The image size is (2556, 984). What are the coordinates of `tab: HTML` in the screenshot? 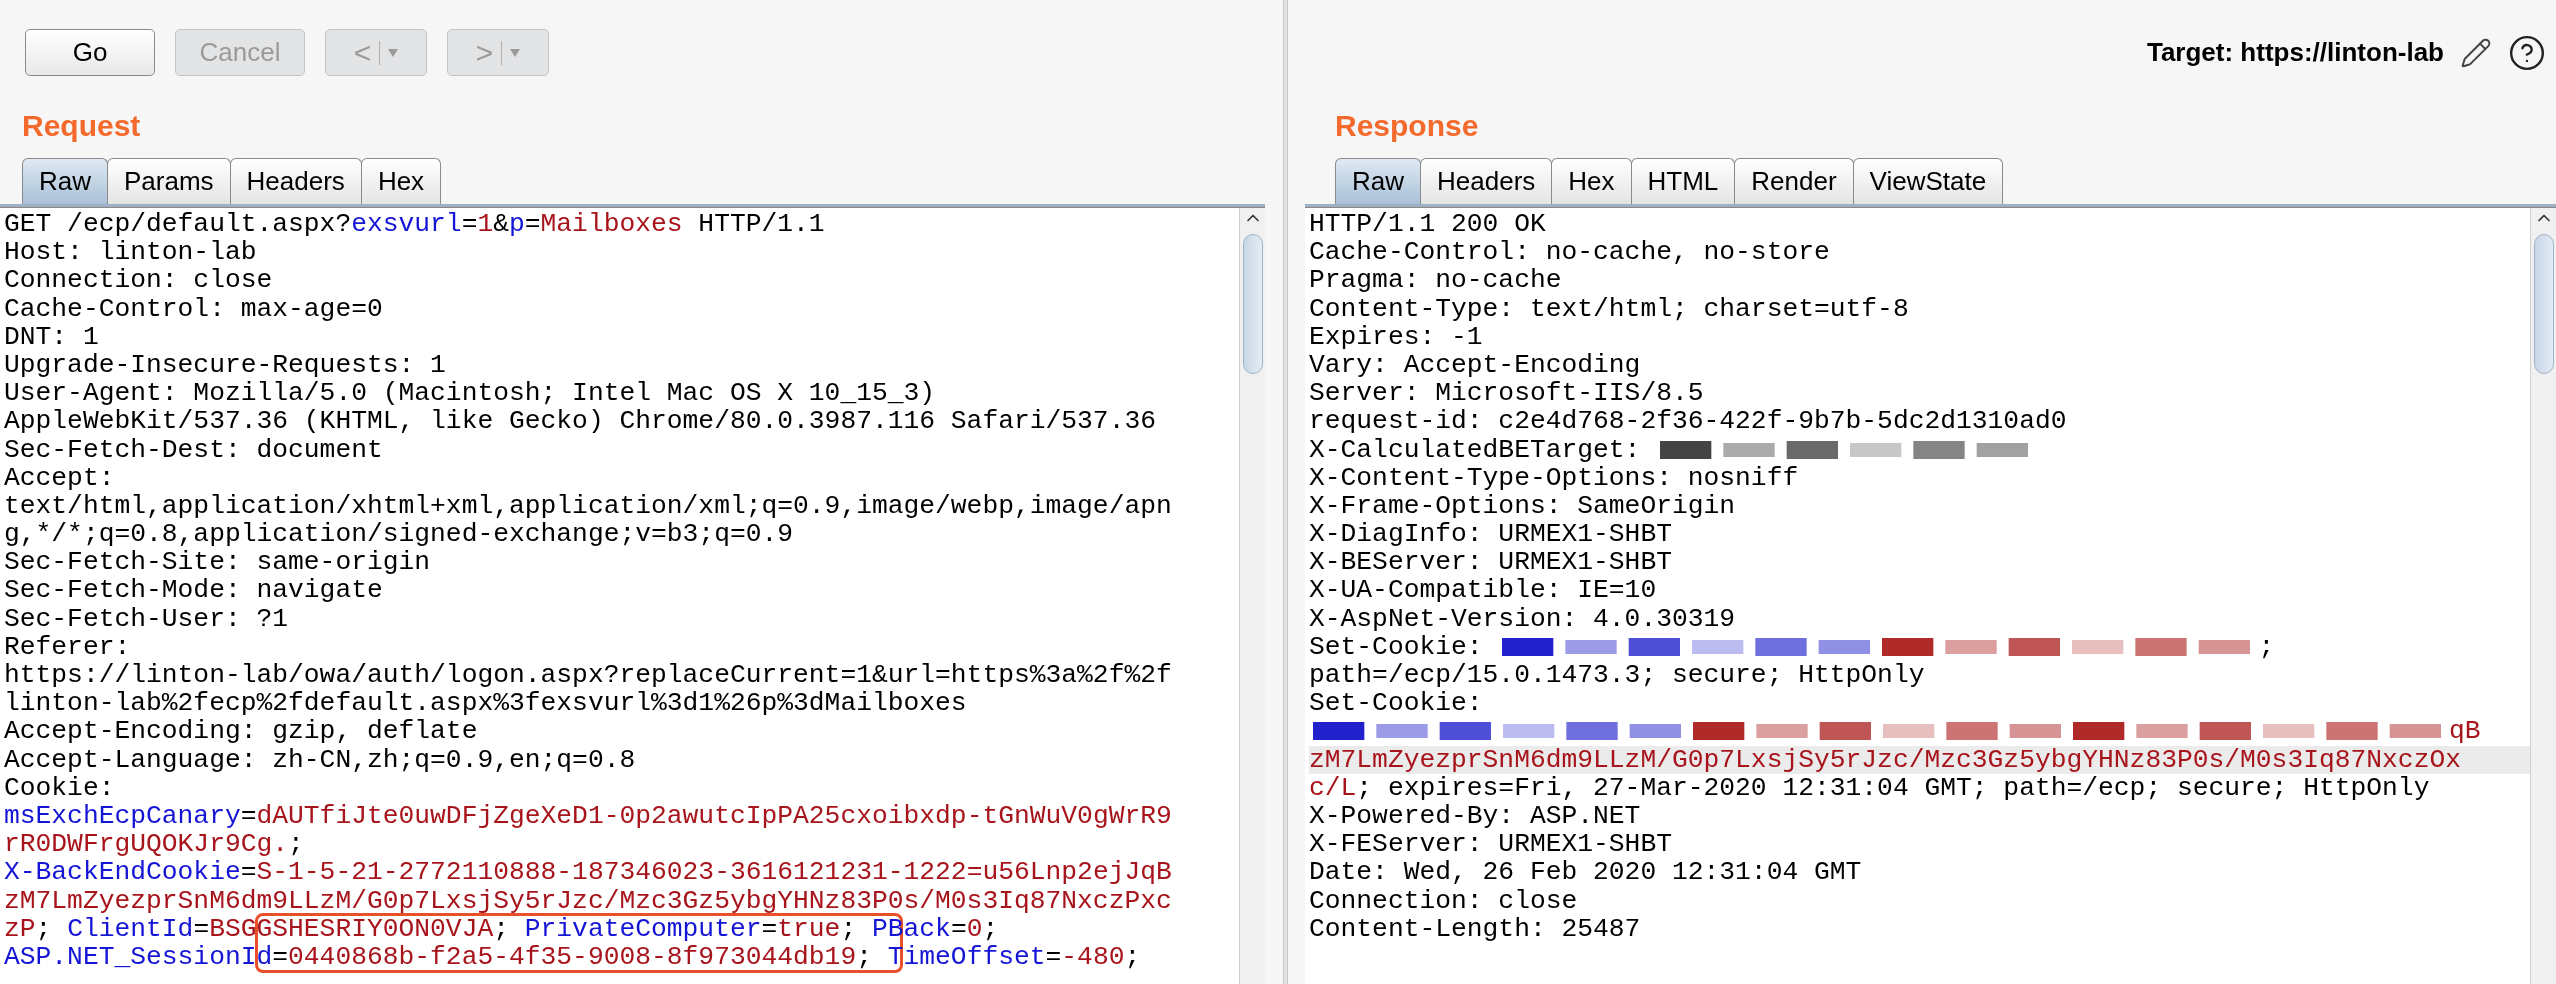 It's located at (1683, 181).